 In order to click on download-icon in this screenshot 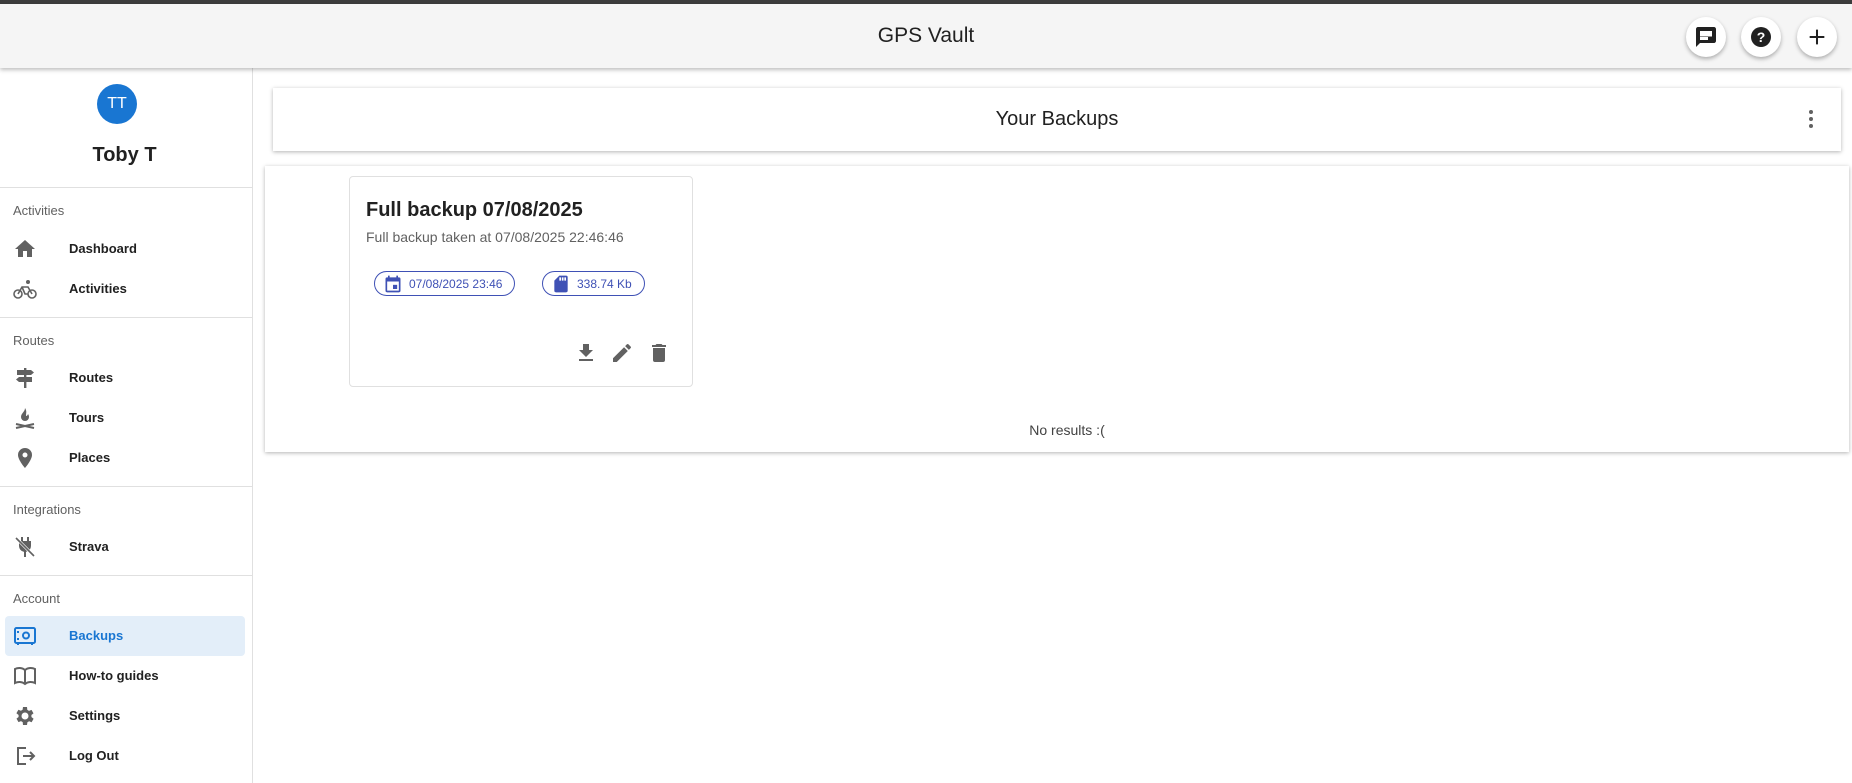, I will do `click(586, 353)`.